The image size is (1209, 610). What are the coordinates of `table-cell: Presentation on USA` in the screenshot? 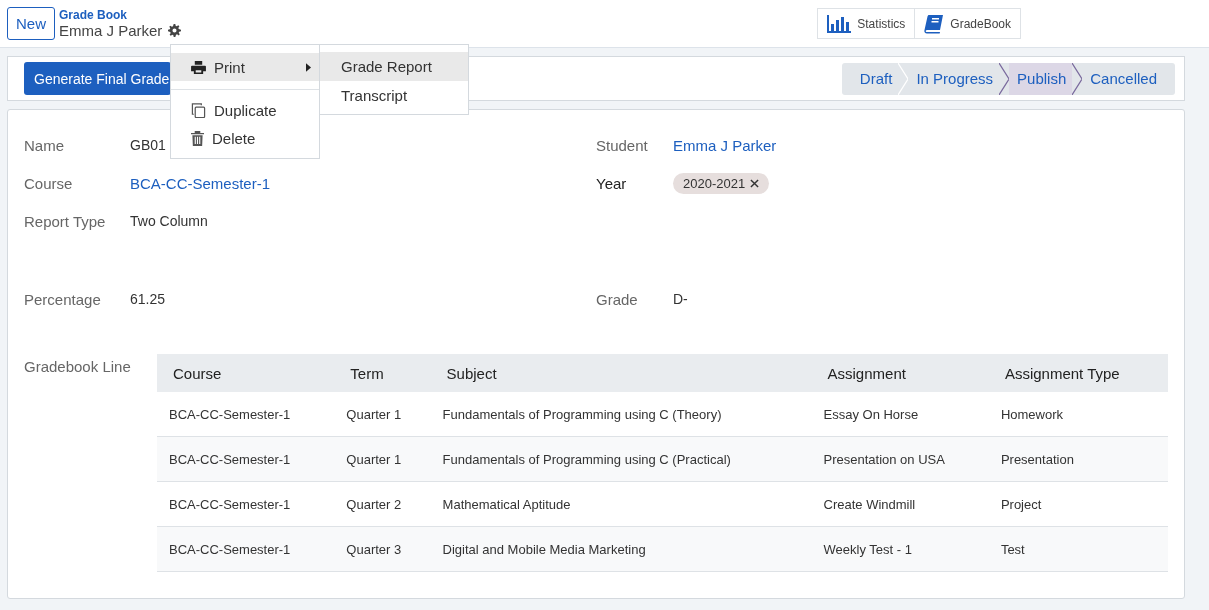 It's located at (900, 459).